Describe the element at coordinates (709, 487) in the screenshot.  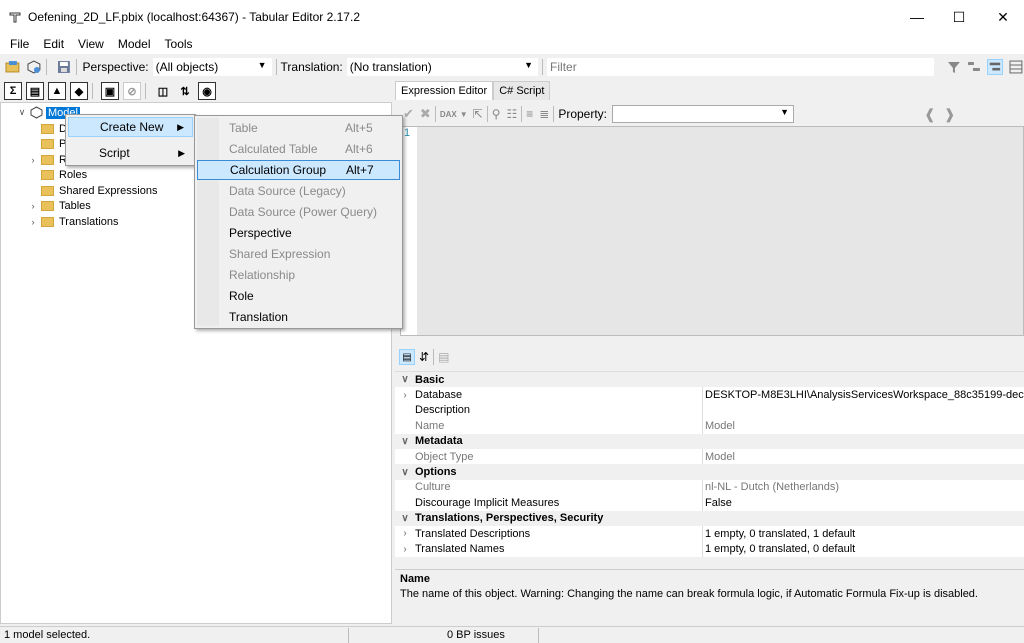
I see `property-row: Culture nl-NL - Dutch (Netherlands)` at that location.